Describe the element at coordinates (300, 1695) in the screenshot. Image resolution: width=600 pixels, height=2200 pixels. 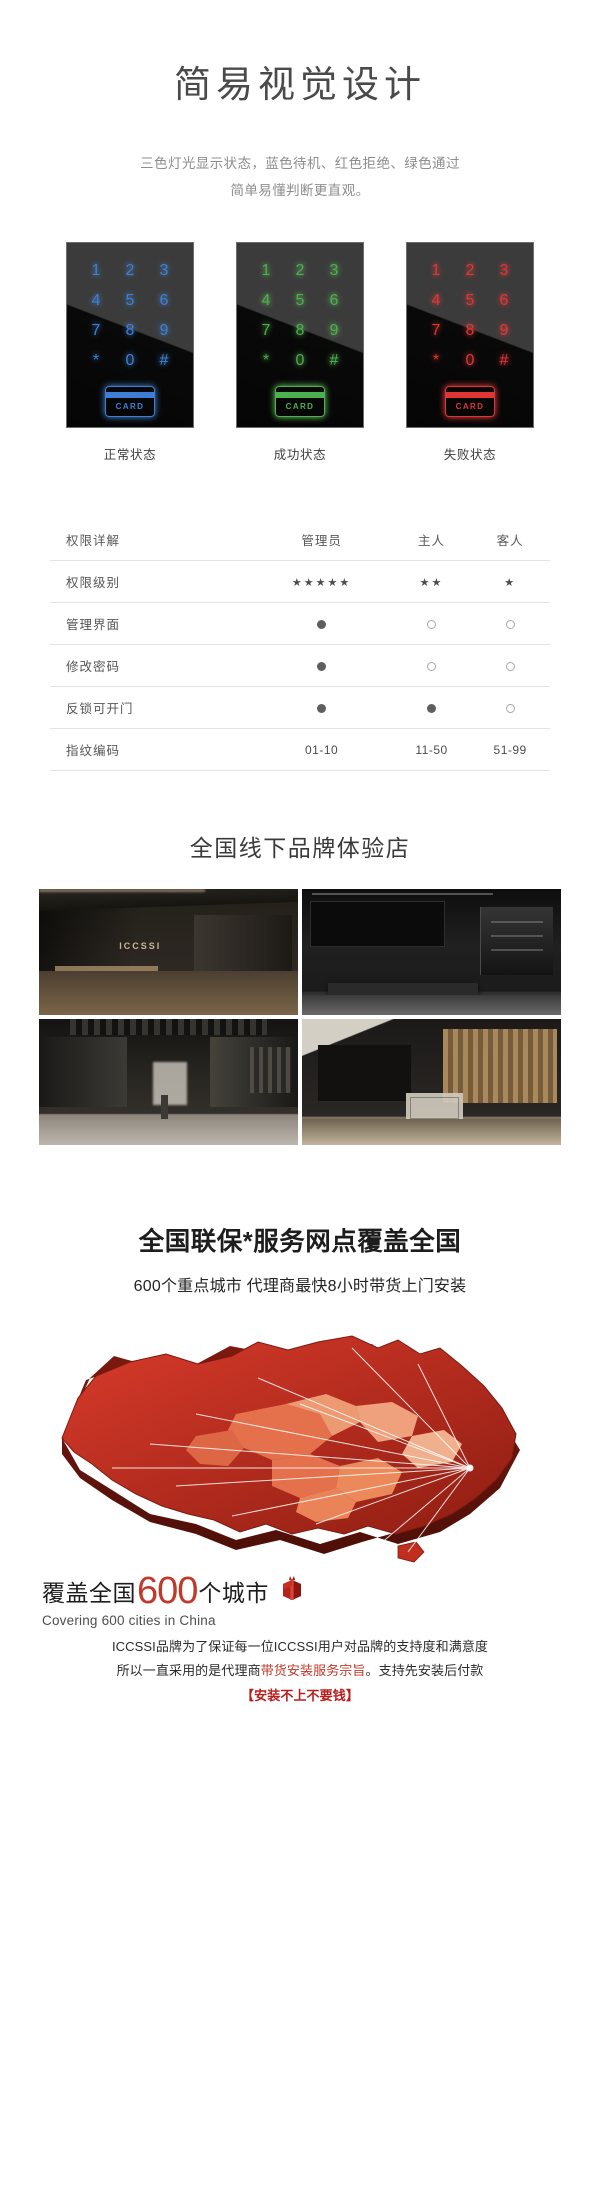
I see `coverage-guarantee-badge: 【安装不上不要钱】` at that location.